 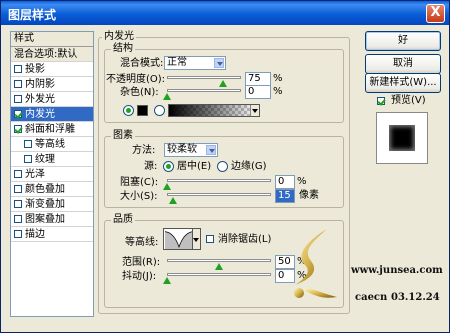 I want to click on style-list-item: 外发光, so click(x=52, y=99).